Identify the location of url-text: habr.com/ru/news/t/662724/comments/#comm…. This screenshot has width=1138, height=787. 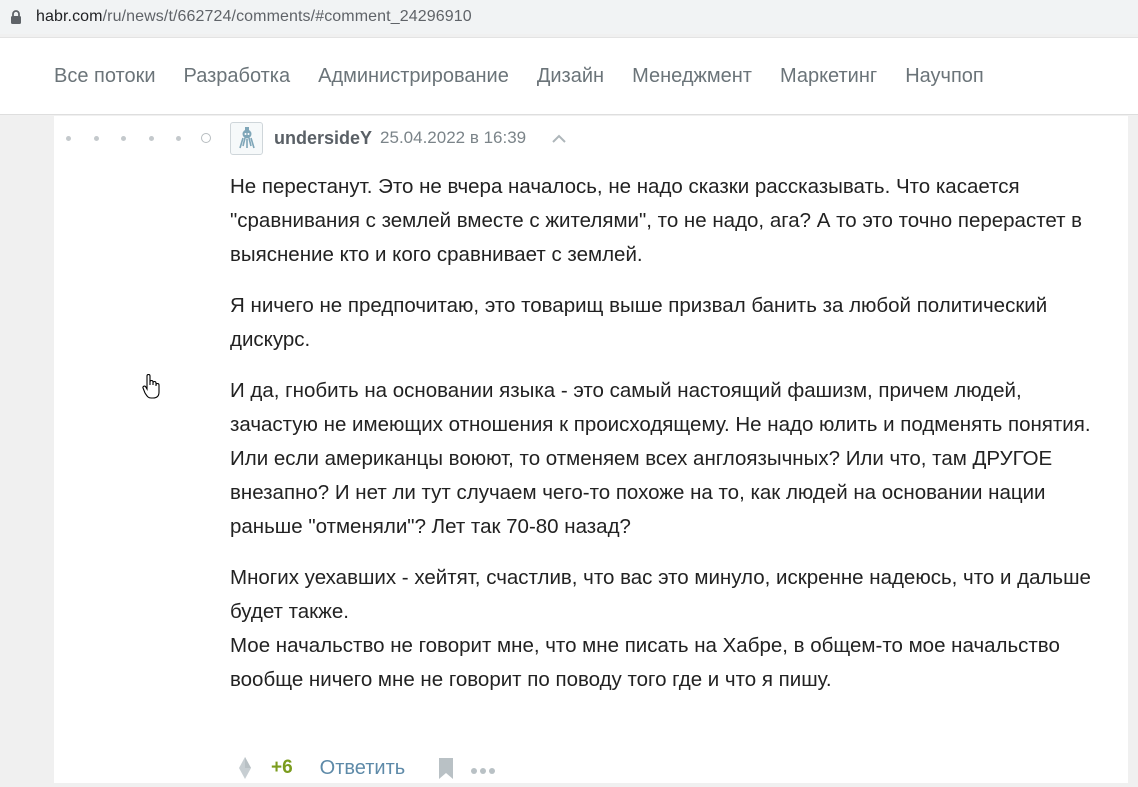
(254, 17).